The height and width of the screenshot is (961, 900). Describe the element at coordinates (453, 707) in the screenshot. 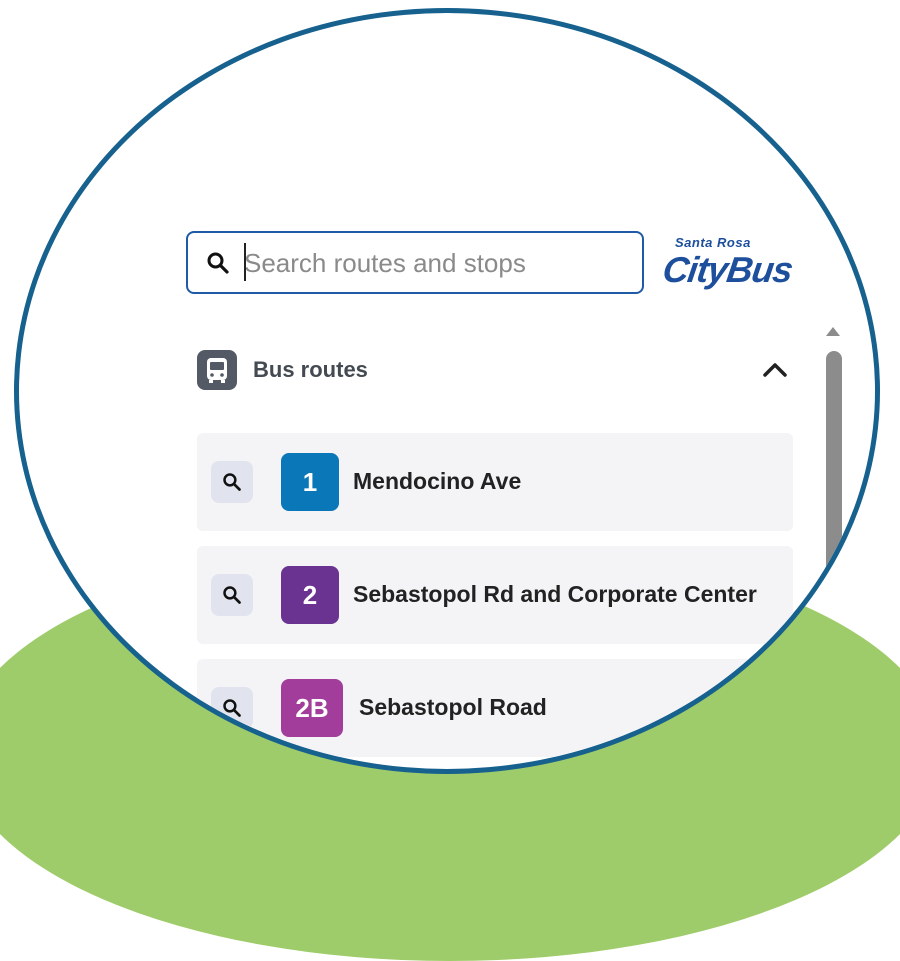

I see `route-name: Sebastopol Road` at that location.